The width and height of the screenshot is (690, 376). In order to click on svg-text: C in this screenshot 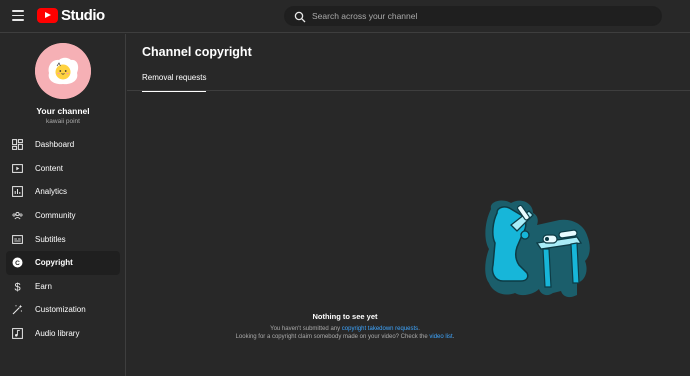, I will do `click(17, 263)`.